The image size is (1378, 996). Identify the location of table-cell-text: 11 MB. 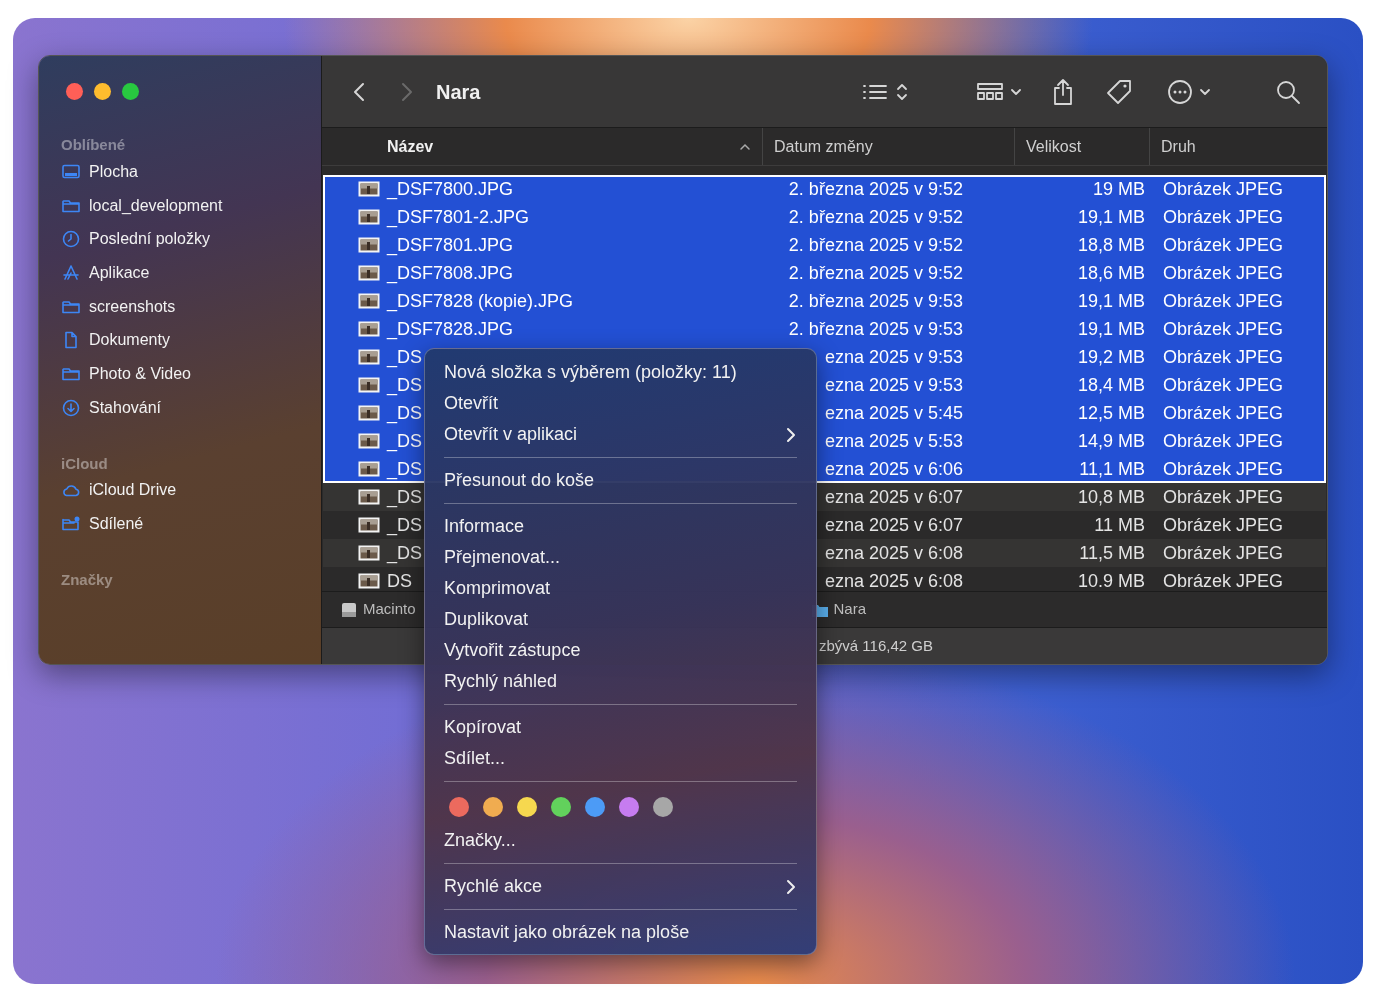
(1119, 525).